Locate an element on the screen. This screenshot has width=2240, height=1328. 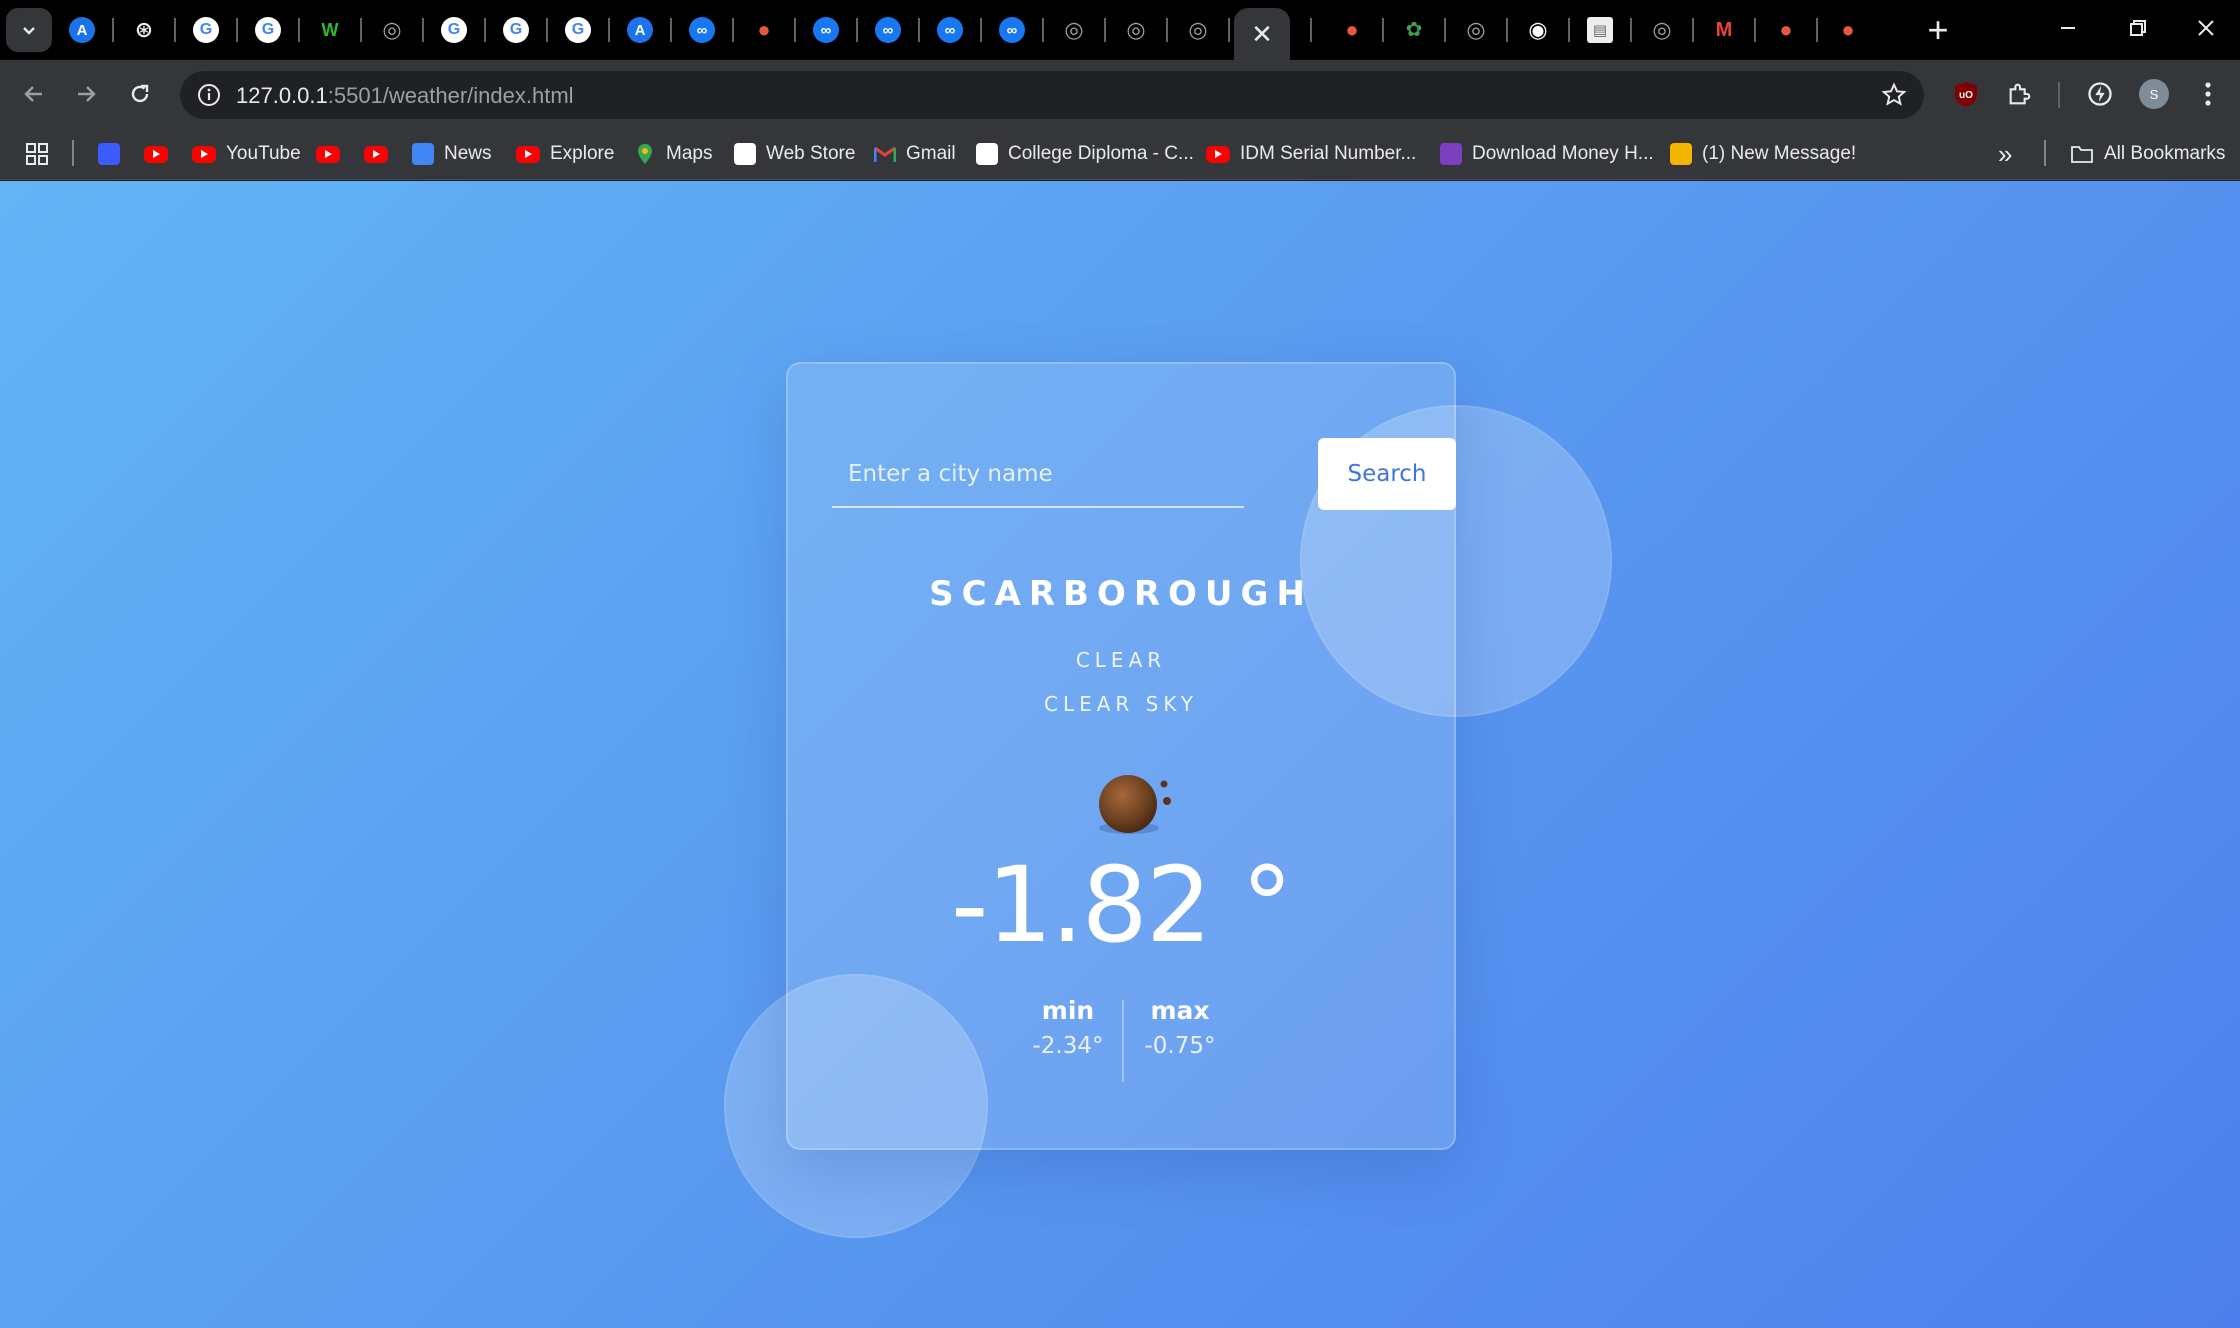
restore-button is located at coordinates (2138, 28).